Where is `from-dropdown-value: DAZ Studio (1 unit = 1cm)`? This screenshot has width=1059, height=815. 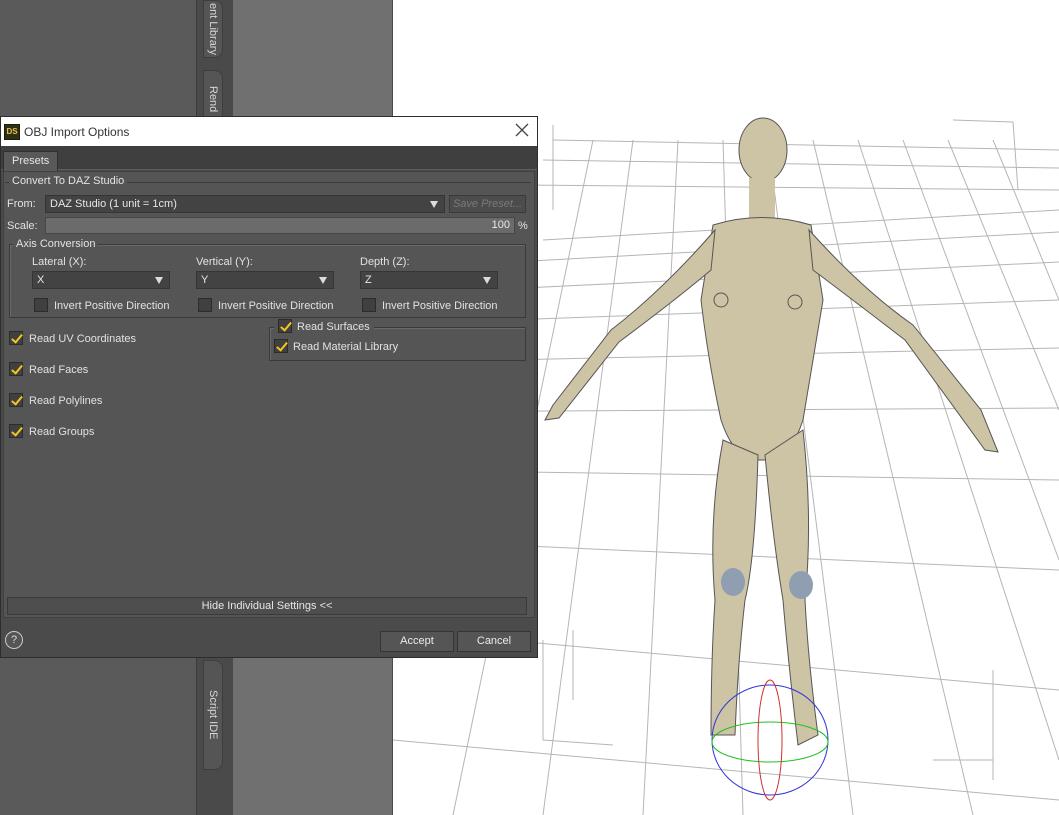 from-dropdown-value: DAZ Studio (1 unit = 1cm) is located at coordinates (113, 204).